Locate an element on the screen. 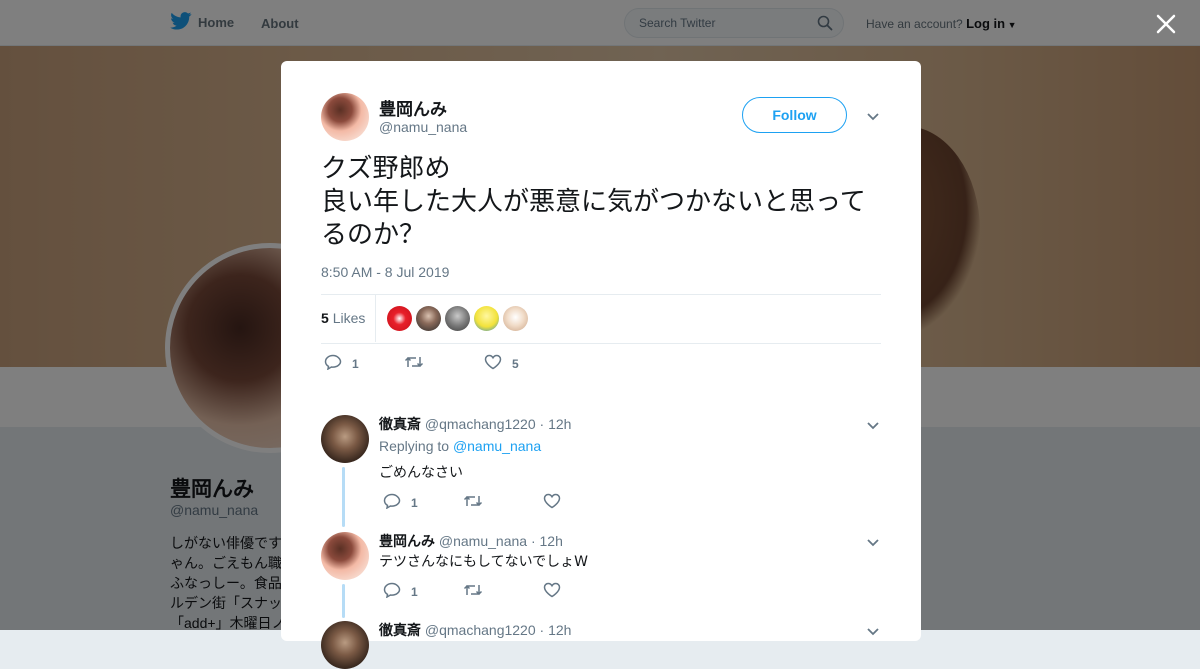 This screenshot has width=1200, height=669. tweet-text: クズ野郎め 良い年した大人が悪意に気がつかないと思ってるのか？ is located at coordinates (593, 202).